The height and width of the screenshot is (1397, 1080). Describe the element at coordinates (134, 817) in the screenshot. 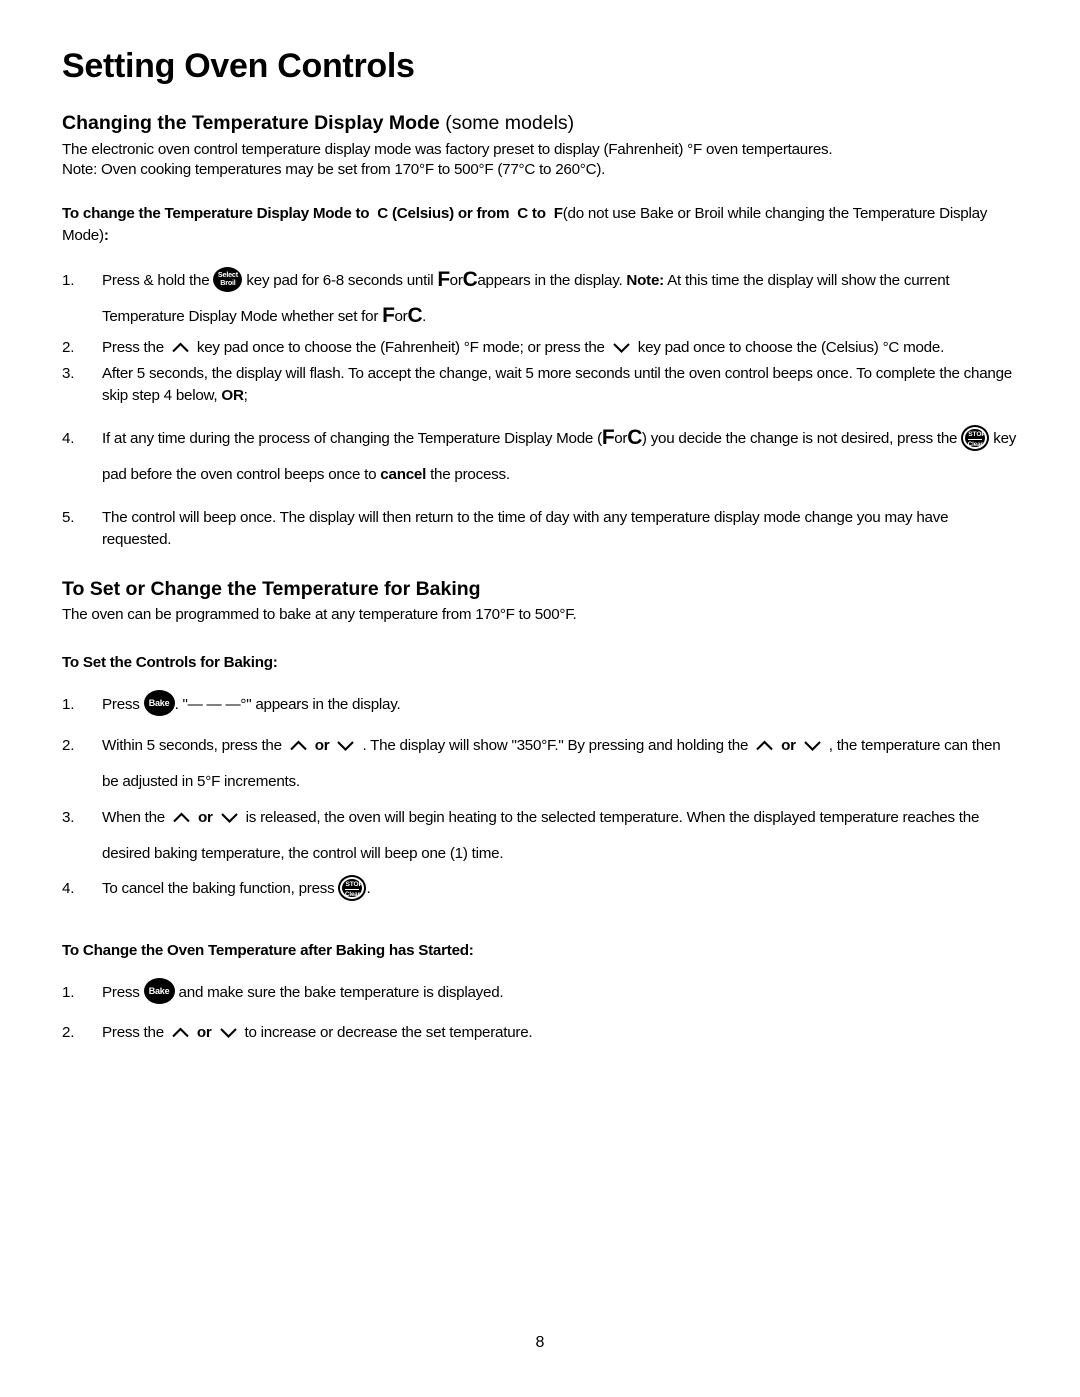

I see `step-text: When the` at that location.